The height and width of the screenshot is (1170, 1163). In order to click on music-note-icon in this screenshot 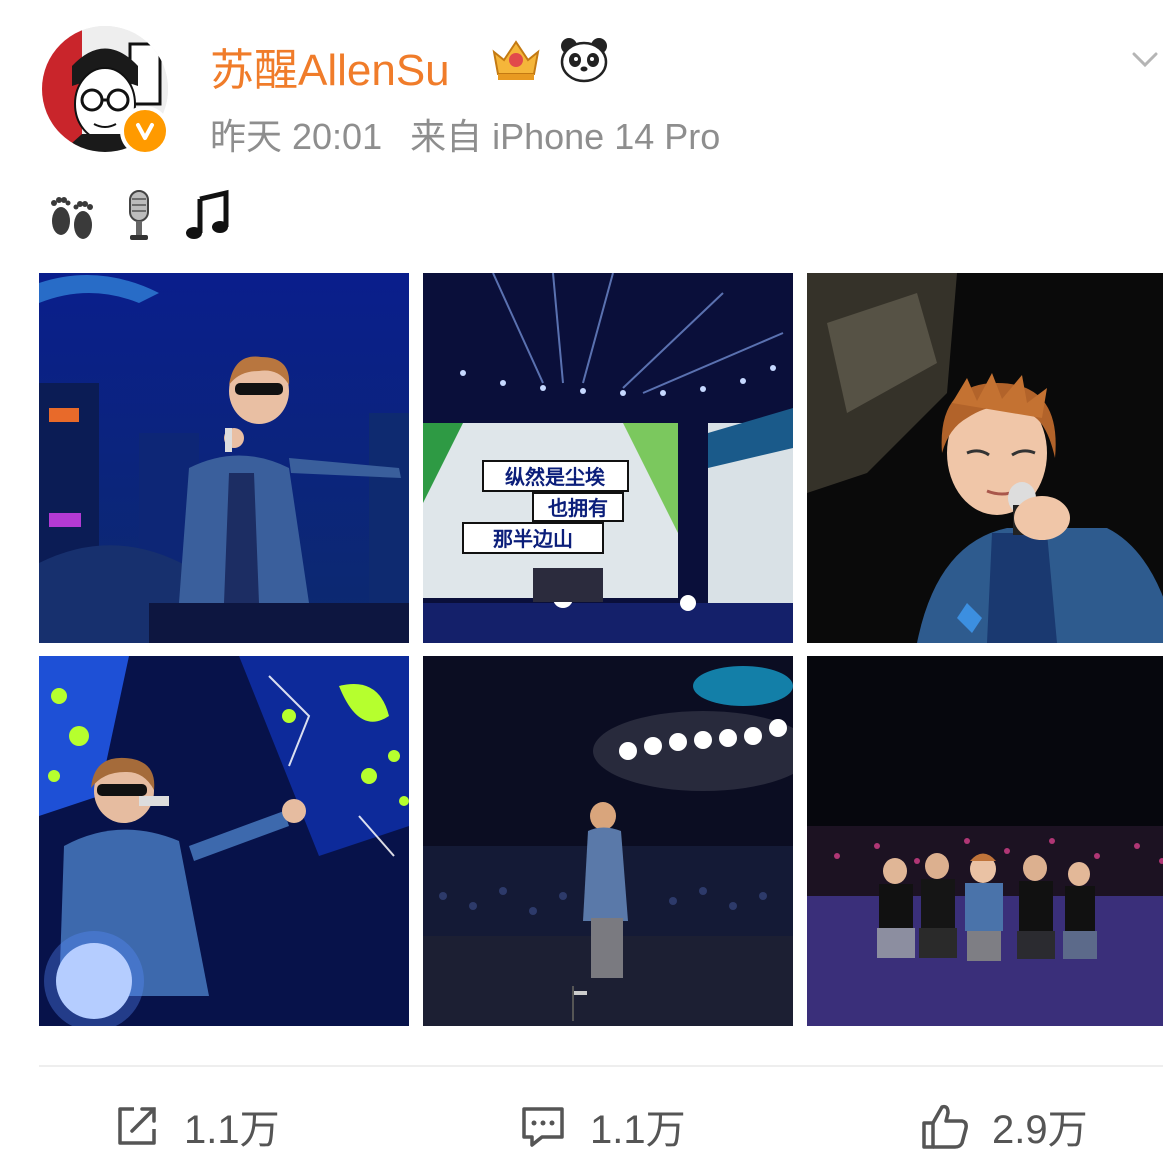, I will do `click(207, 214)`.